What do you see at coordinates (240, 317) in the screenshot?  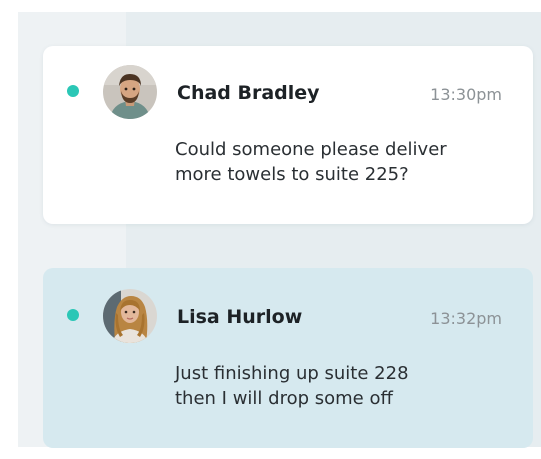 I see `sender-name: Lisa Hurlow` at bounding box center [240, 317].